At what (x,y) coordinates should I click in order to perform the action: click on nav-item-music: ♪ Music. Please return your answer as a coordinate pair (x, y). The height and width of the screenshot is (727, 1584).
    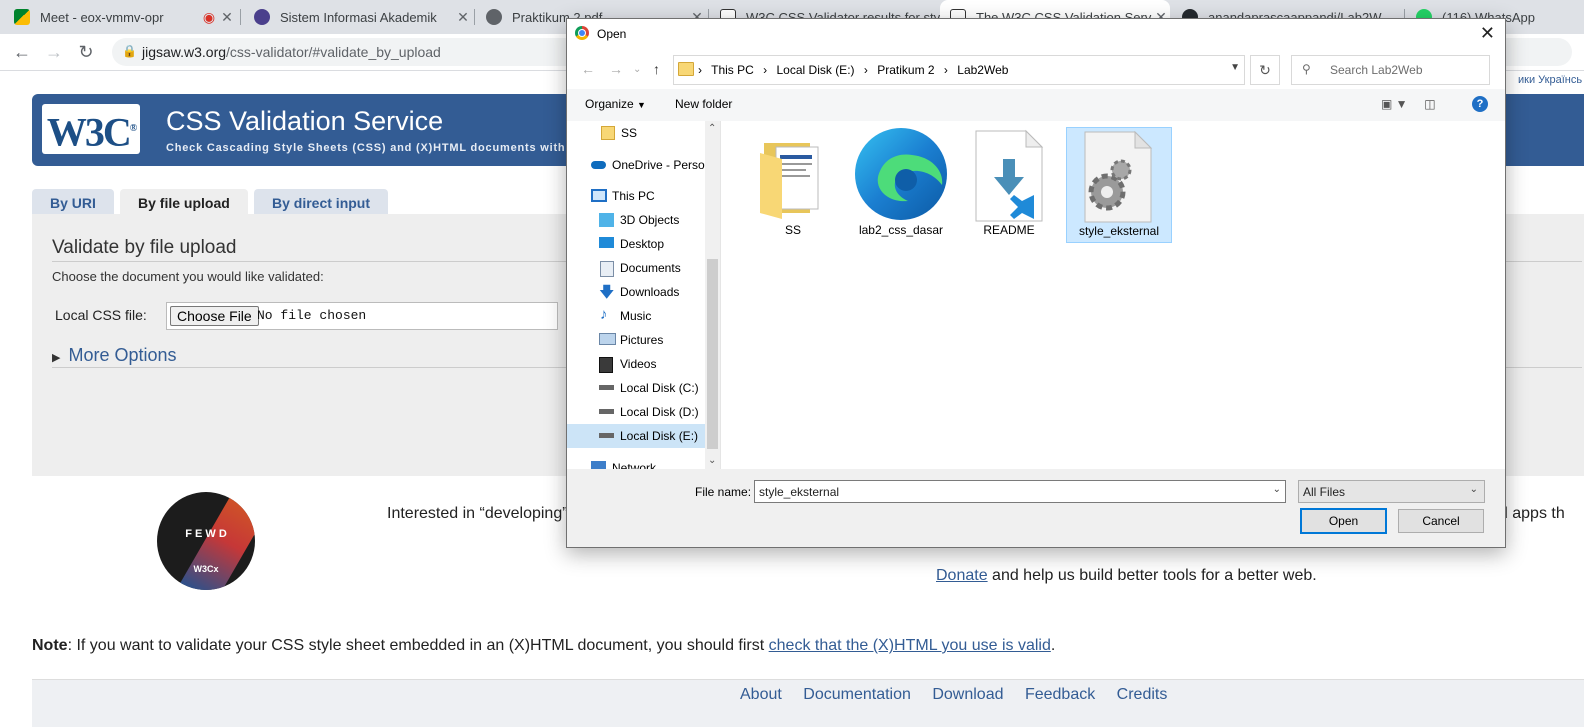
    Looking at the image, I should click on (636, 316).